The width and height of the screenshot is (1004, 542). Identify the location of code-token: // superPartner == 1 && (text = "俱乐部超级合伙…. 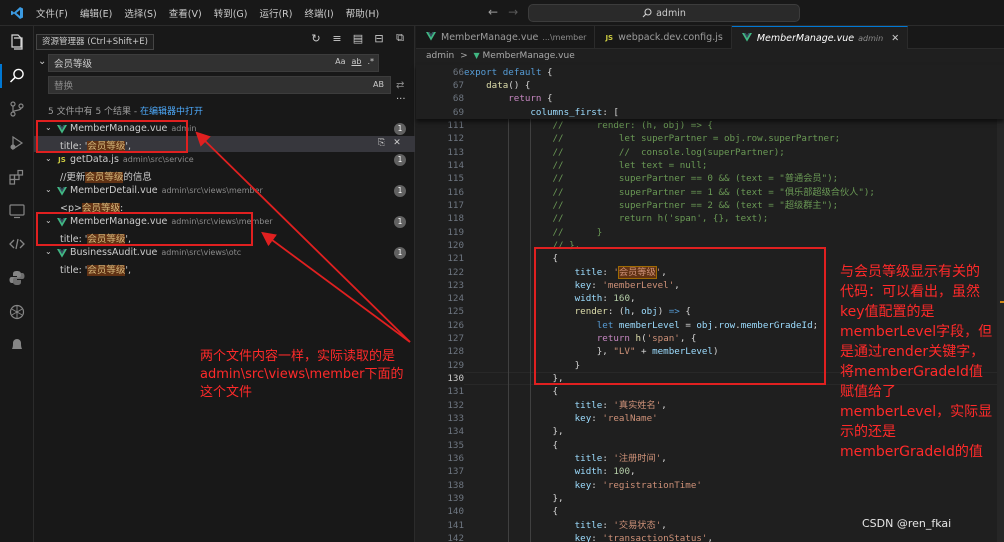
(713, 192).